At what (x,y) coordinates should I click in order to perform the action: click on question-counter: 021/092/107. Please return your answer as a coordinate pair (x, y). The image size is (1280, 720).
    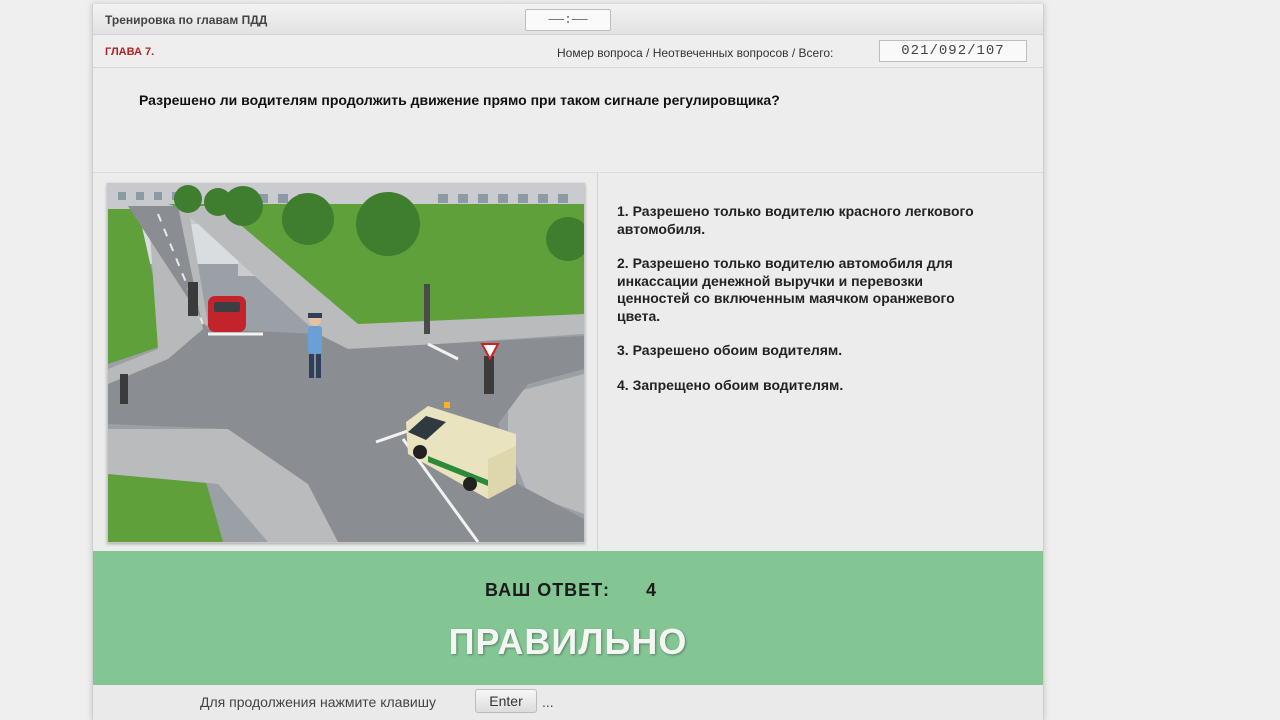
    Looking at the image, I should click on (953, 51).